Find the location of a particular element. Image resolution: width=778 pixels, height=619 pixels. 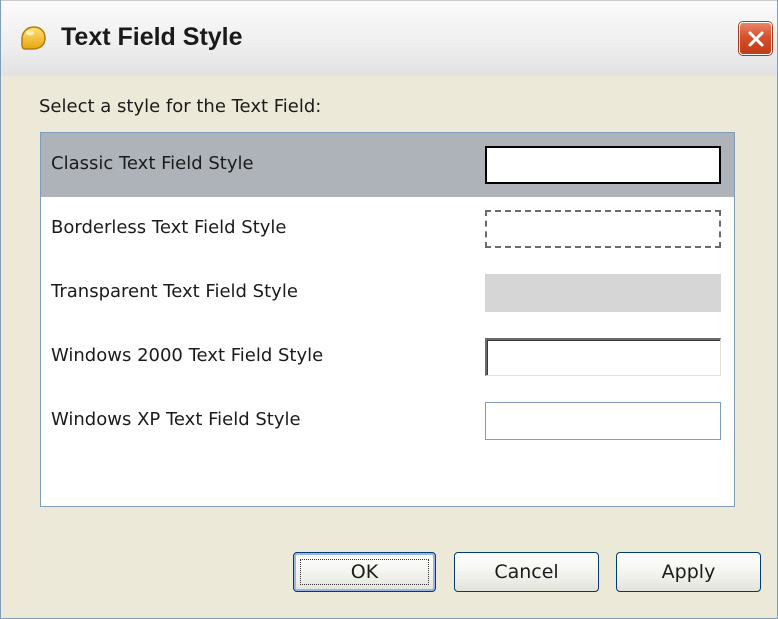

style-option-windows-xp: Windows XP Text Field Style is located at coordinates (387, 421).